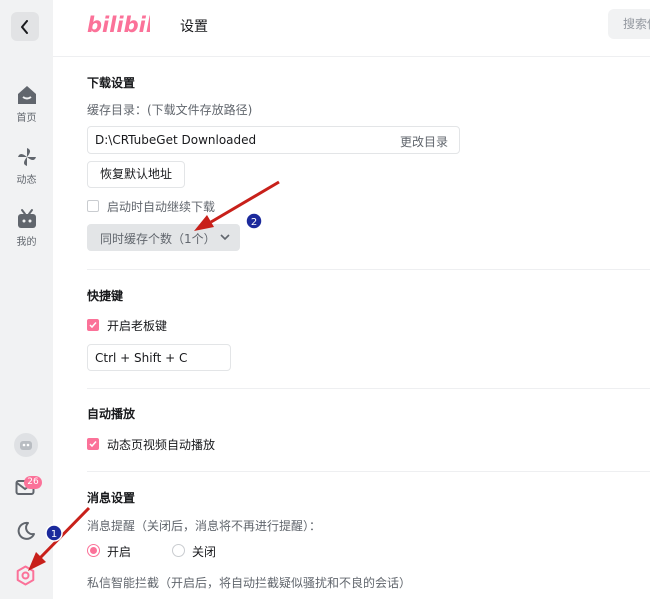 The height and width of the screenshot is (599, 650). I want to click on cache-dir-value: D:\CRTubeGet Downloaded, so click(176, 140).